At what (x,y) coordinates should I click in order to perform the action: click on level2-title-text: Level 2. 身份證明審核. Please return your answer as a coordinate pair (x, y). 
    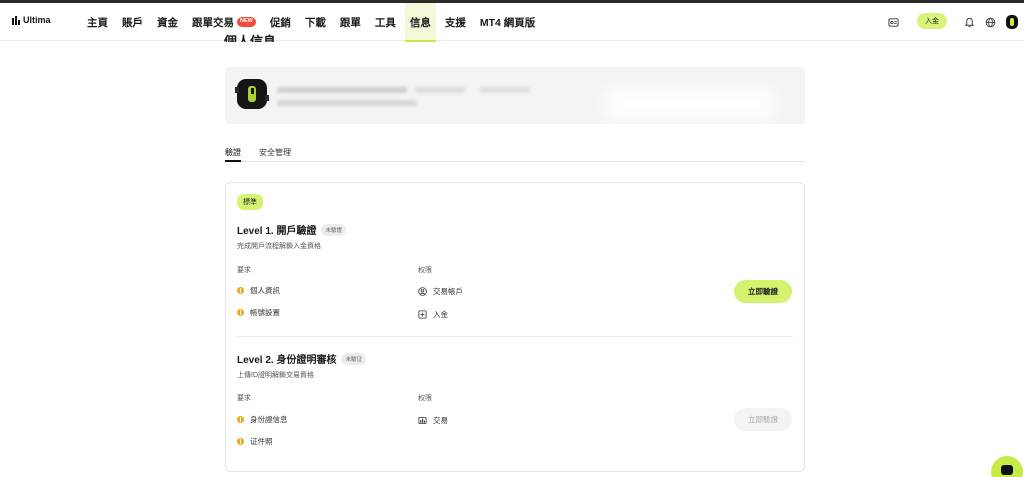
    Looking at the image, I should click on (287, 360).